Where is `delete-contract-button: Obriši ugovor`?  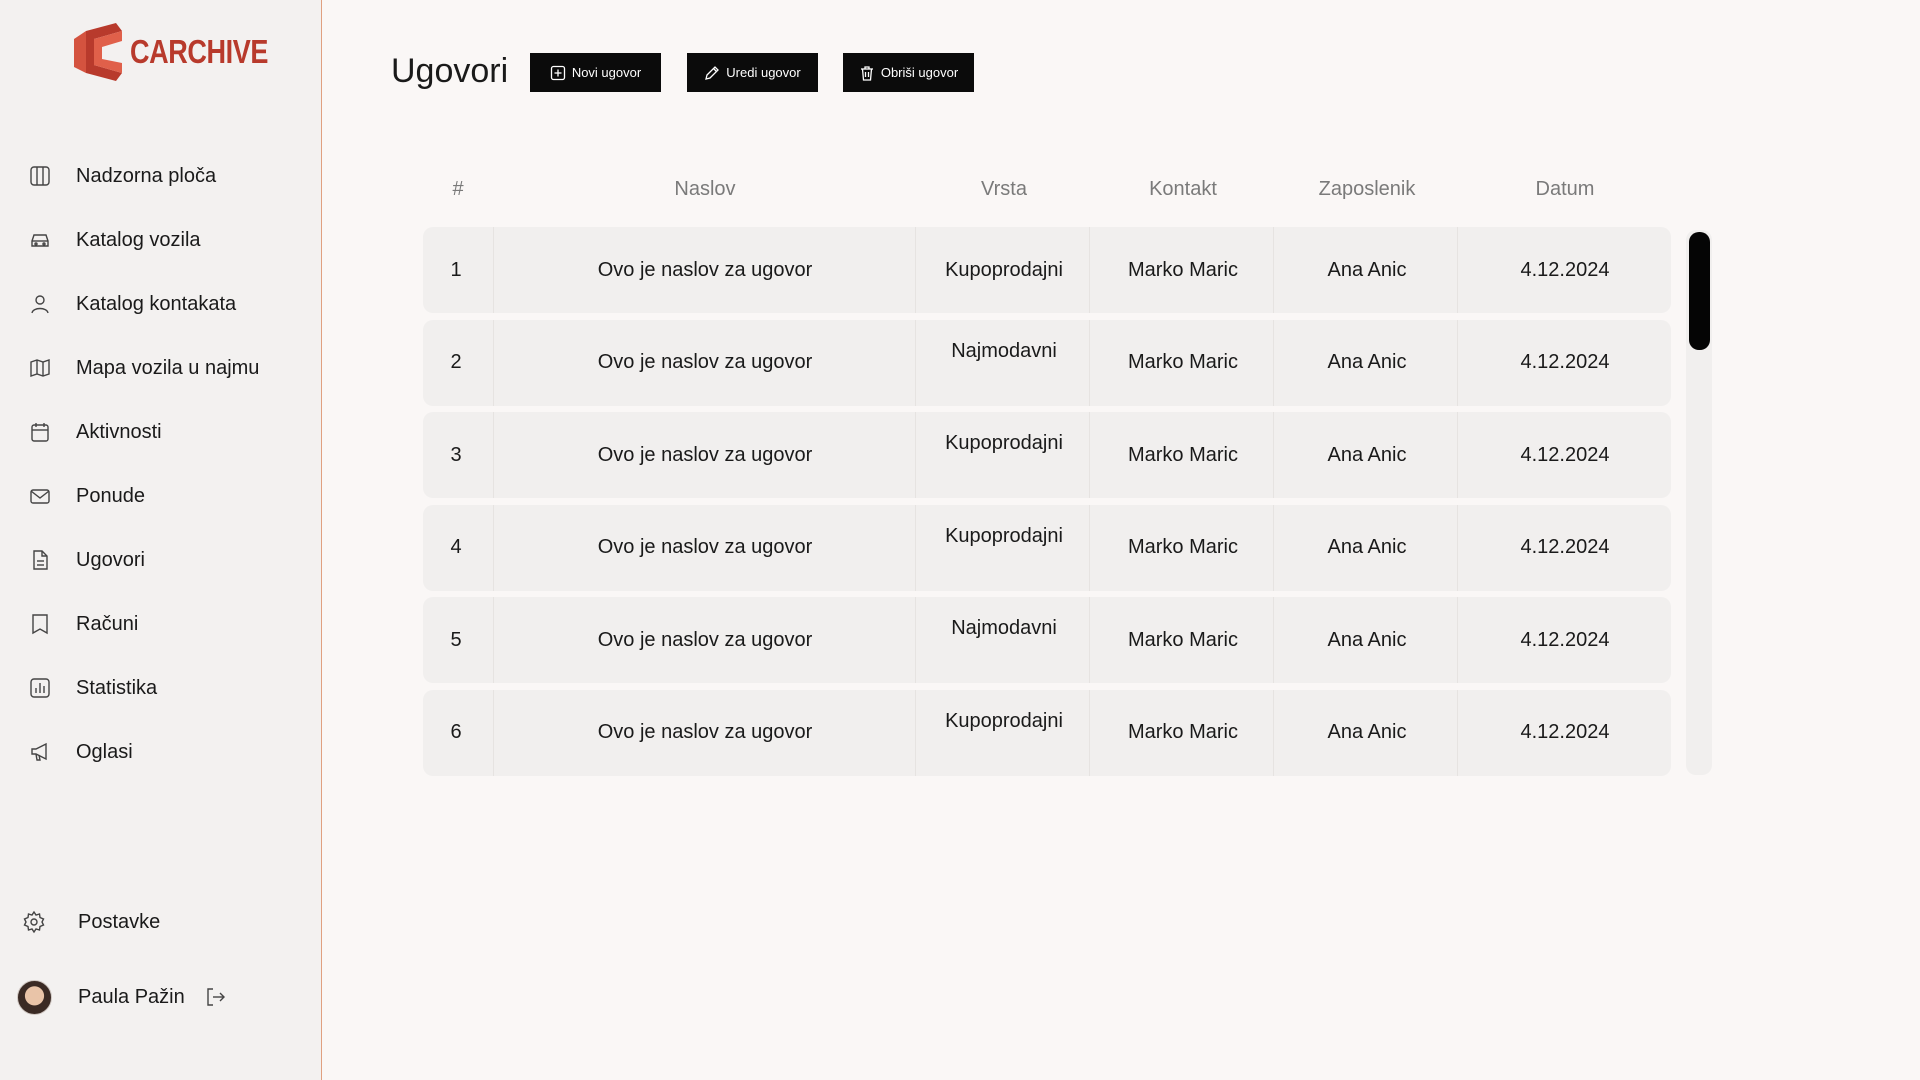 delete-contract-button: Obriši ugovor is located at coordinates (908, 72).